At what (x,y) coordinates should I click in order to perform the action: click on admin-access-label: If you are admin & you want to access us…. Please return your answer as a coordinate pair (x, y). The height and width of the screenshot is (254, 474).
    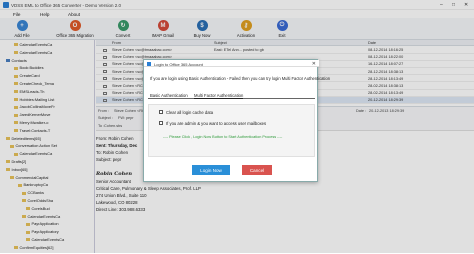
    Looking at the image, I should click on (216, 123).